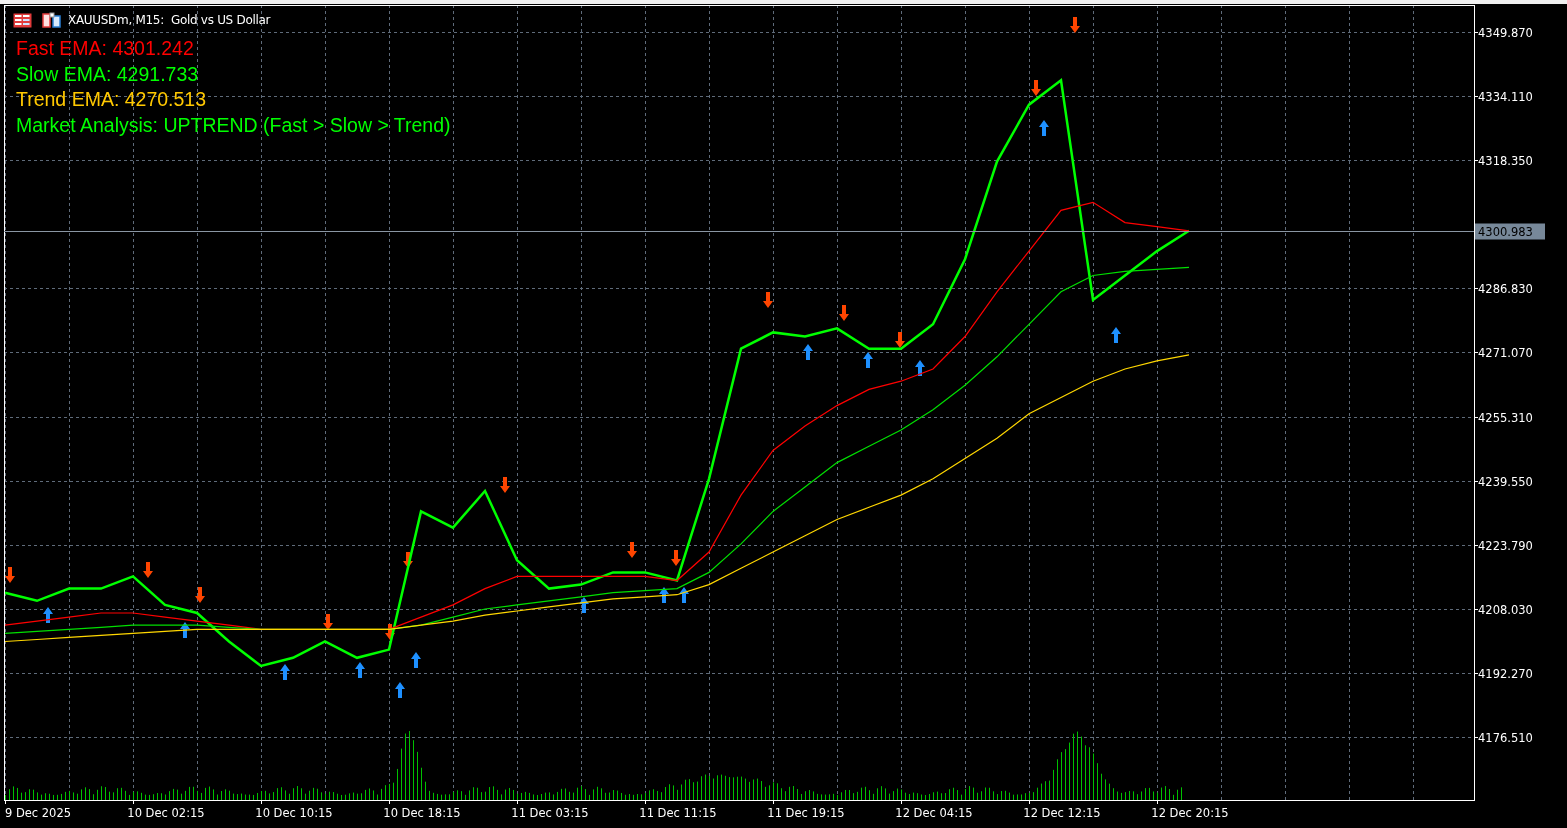 The width and height of the screenshot is (1567, 828). Describe the element at coordinates (112, 99) in the screenshot. I see `indicator-readout: Trend EMA: 4270.513` at that location.